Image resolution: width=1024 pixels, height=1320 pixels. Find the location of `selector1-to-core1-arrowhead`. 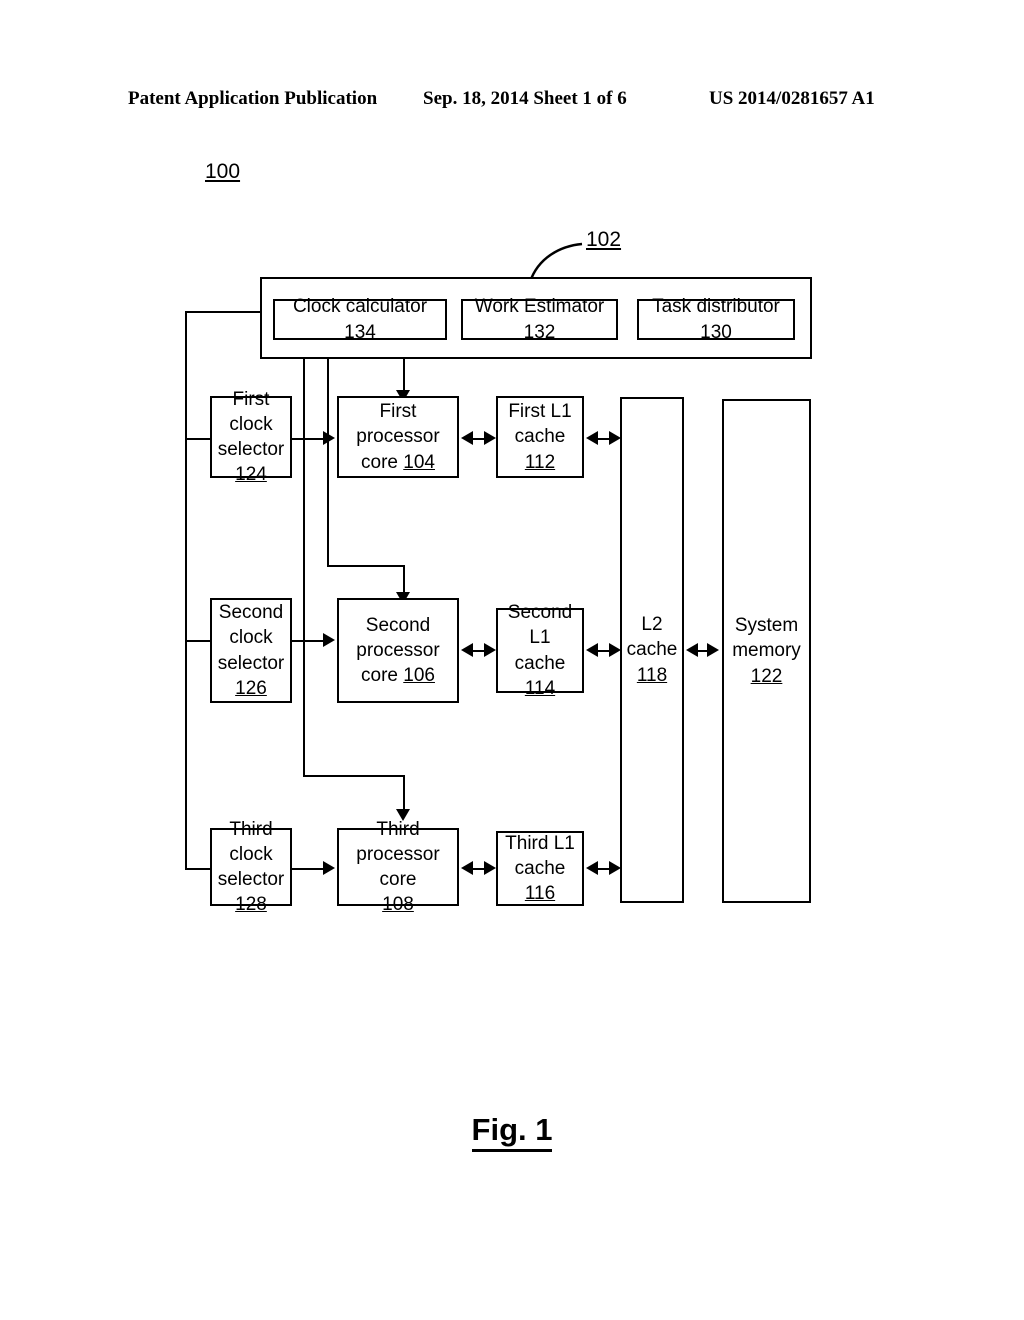

selector1-to-core1-arrowhead is located at coordinates (329, 438).